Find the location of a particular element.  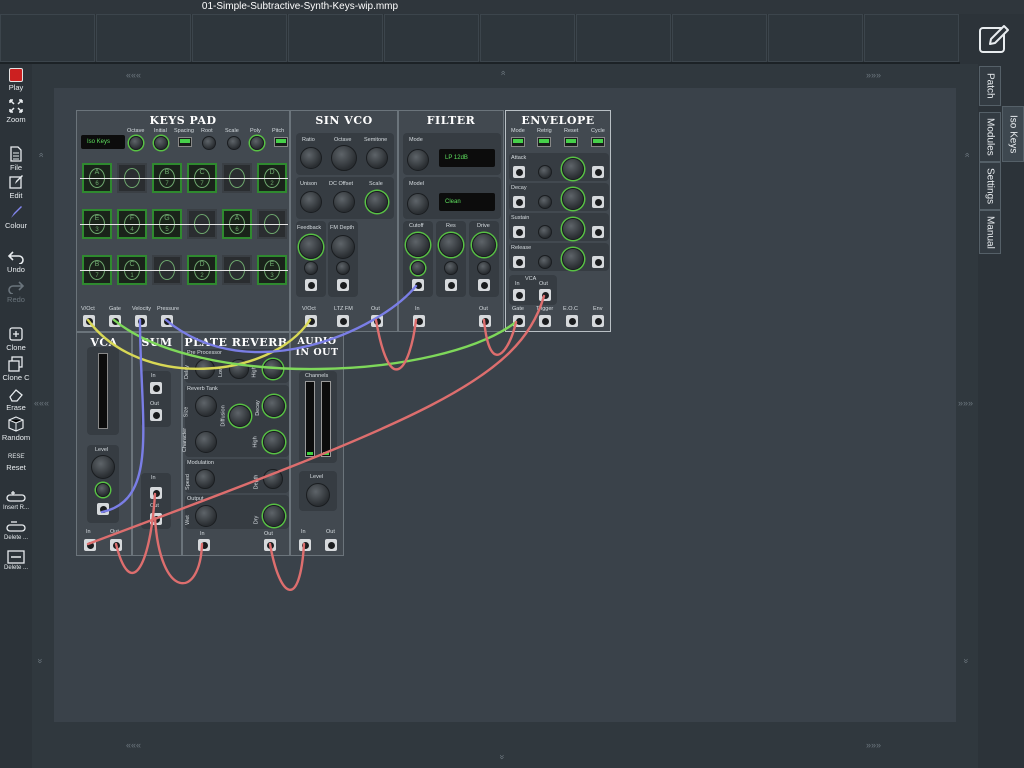

vca-in-jack is located at coordinates (519, 295).